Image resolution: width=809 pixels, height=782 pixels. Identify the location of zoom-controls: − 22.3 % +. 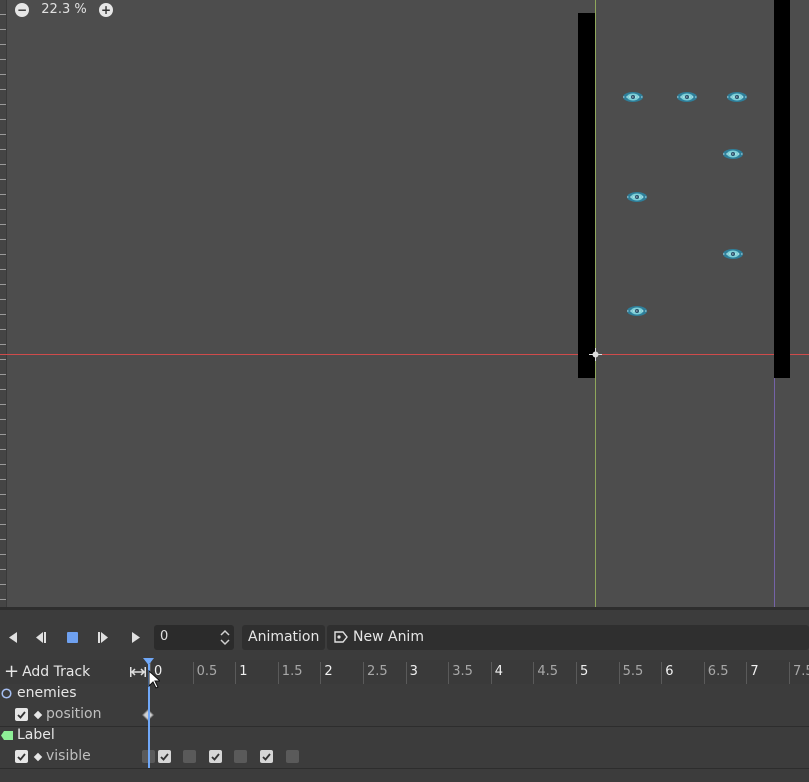
(64, 9).